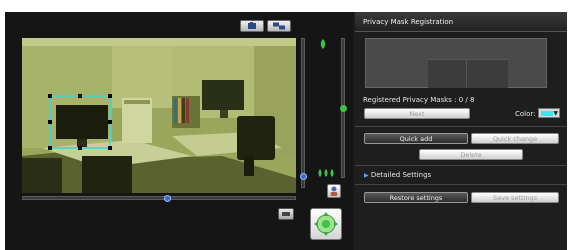 This screenshot has height=250, width=572. I want to click on horizontal-position-knob, so click(167, 198).